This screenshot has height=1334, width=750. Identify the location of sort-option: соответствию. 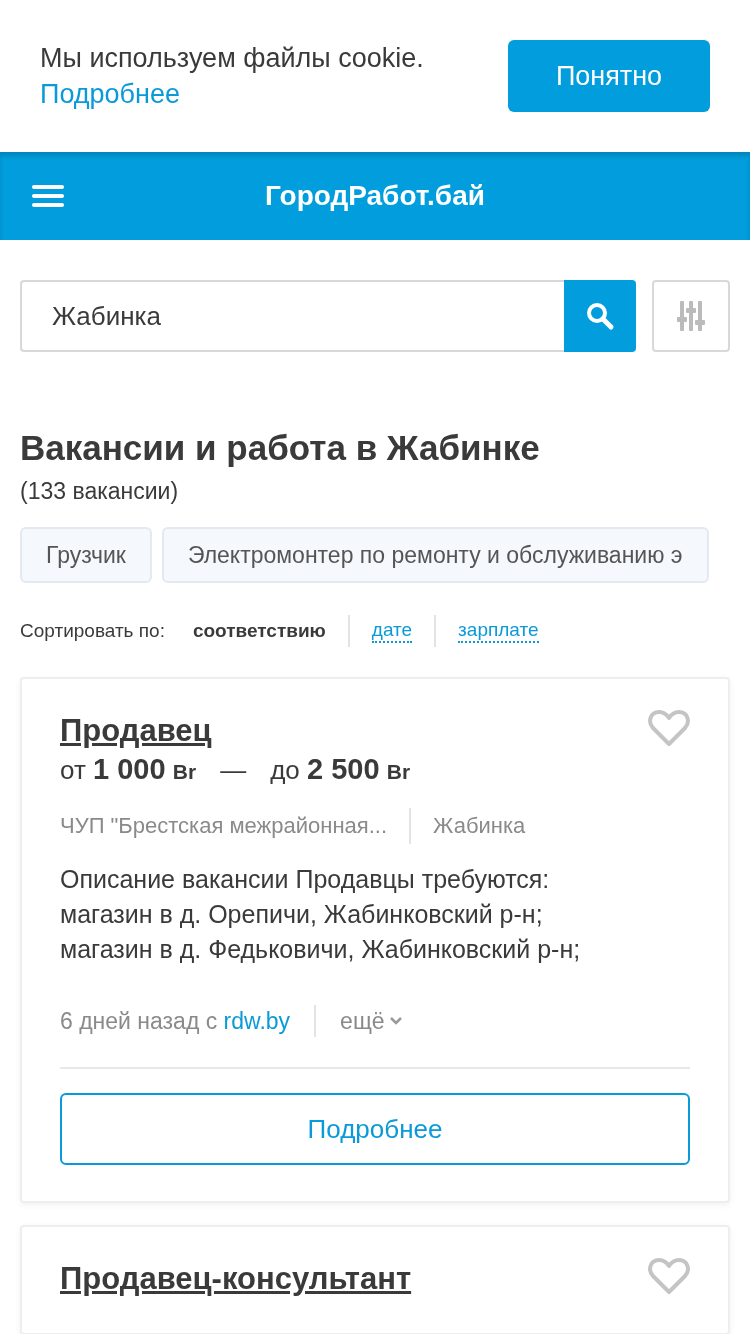
(259, 631).